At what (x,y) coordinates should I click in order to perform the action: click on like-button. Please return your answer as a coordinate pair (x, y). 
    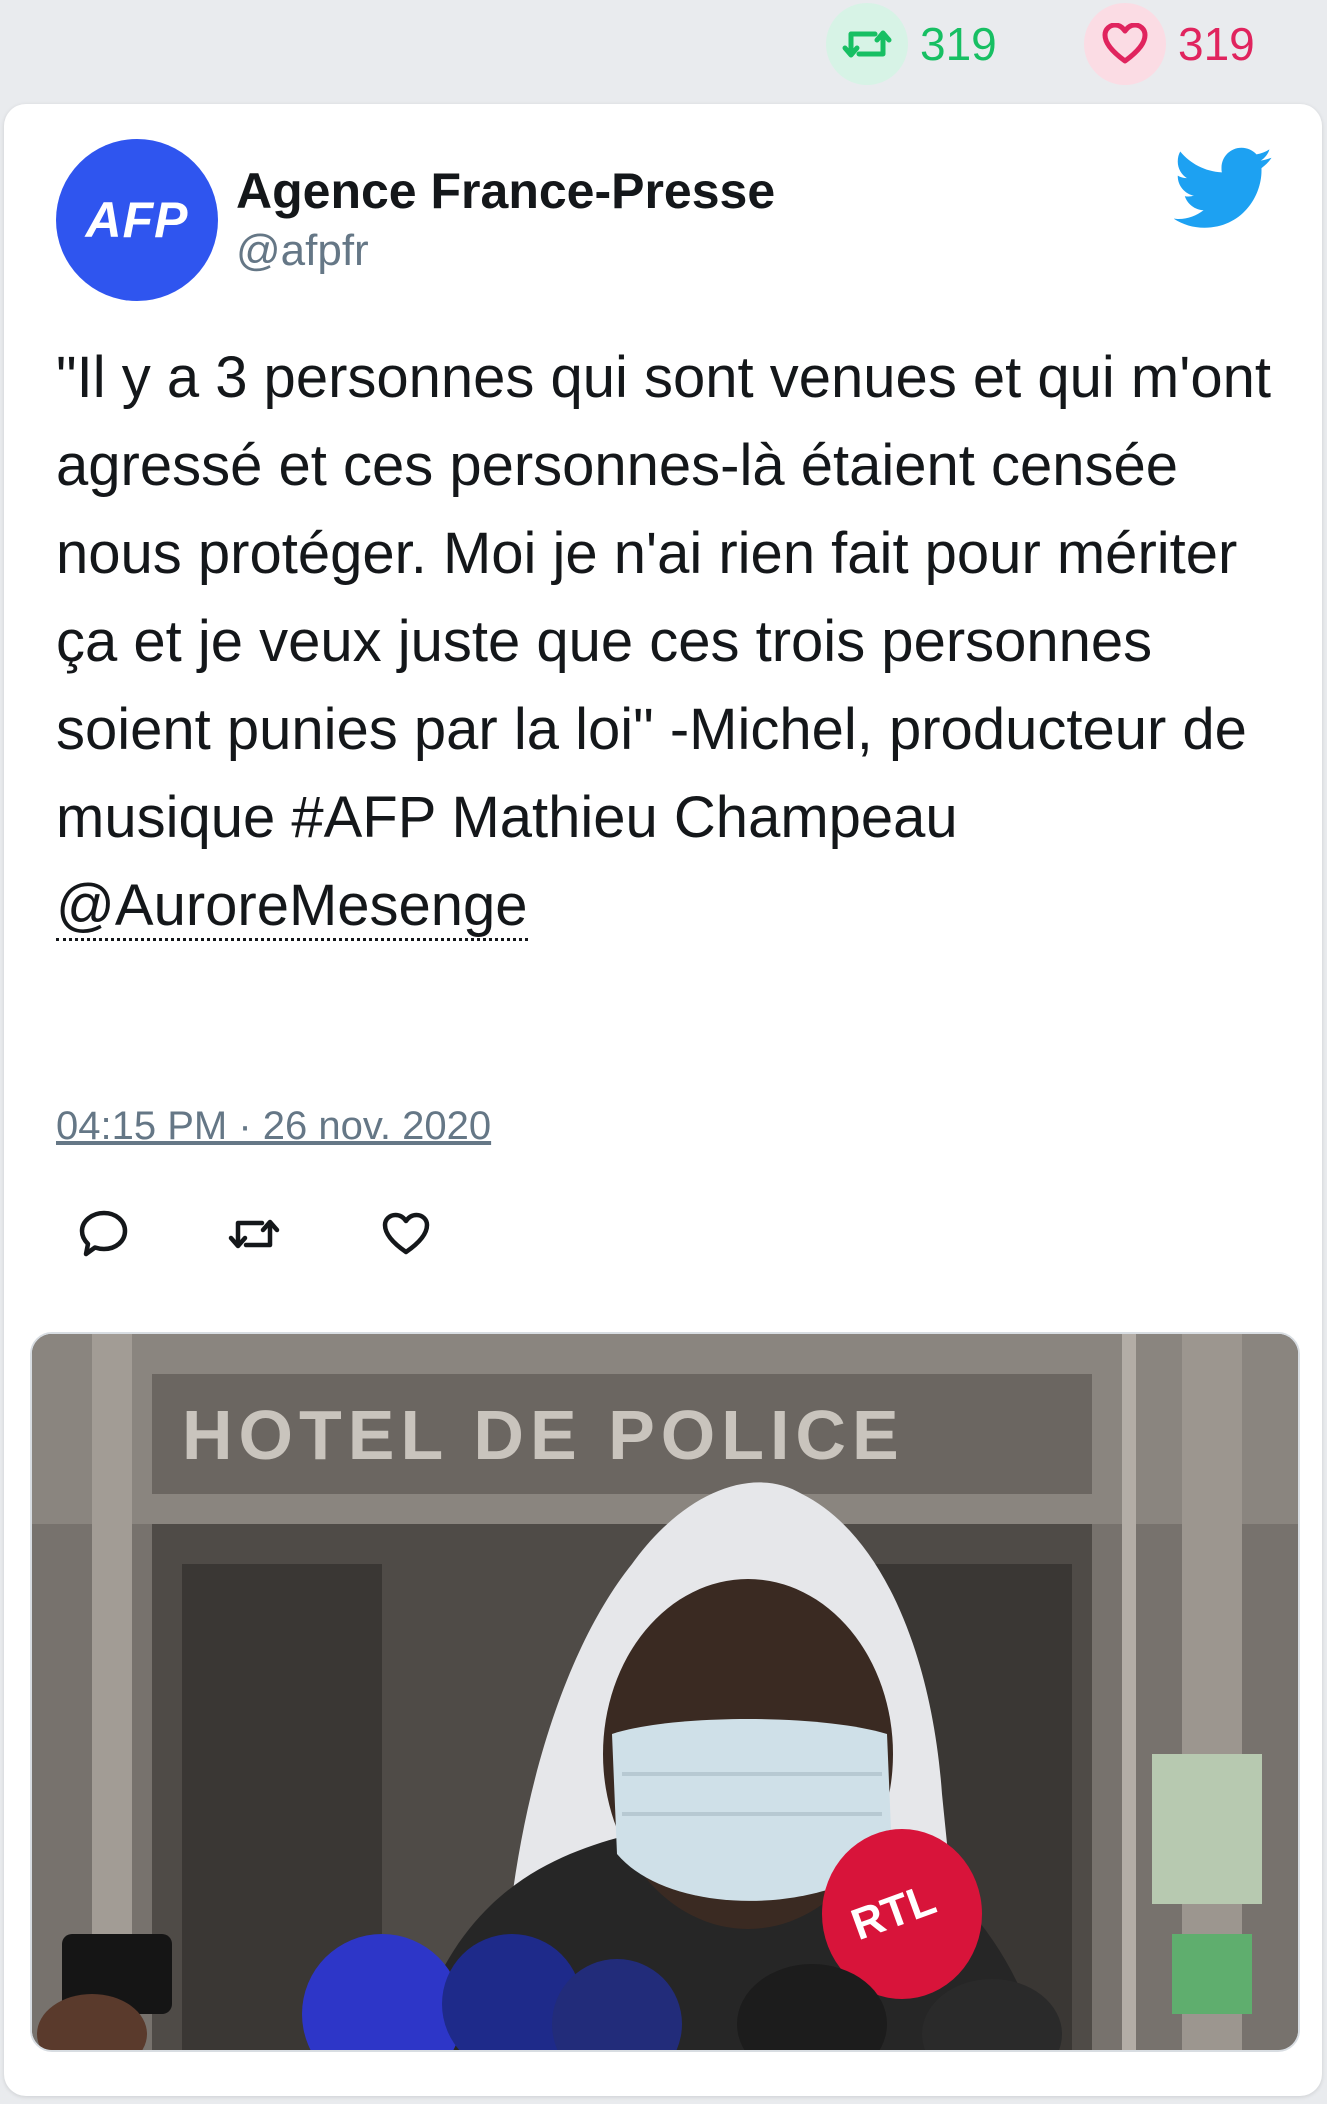
    Looking at the image, I should click on (406, 1234).